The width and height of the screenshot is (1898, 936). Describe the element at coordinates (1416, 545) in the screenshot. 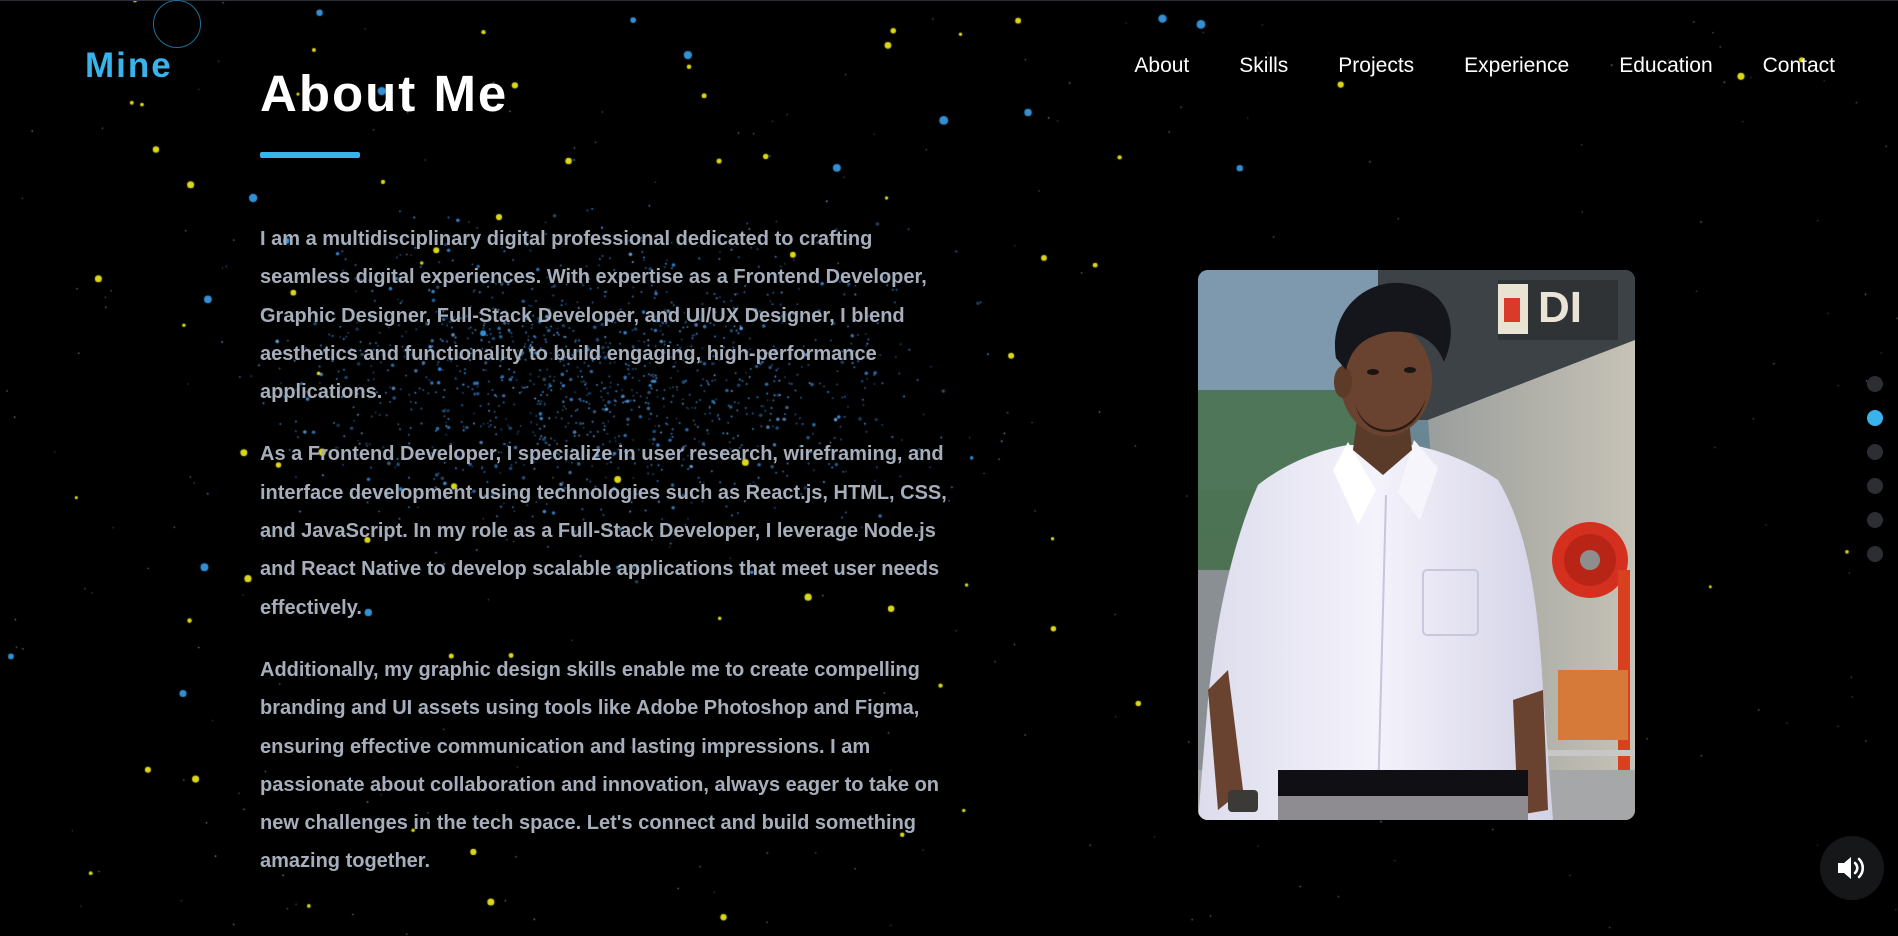

I see `profile-photo: DI` at that location.